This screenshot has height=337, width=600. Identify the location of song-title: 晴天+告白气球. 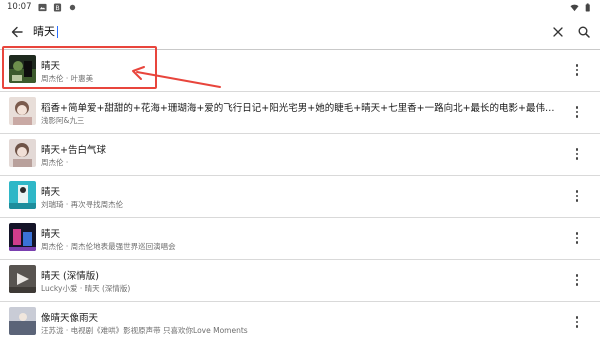
(73, 150).